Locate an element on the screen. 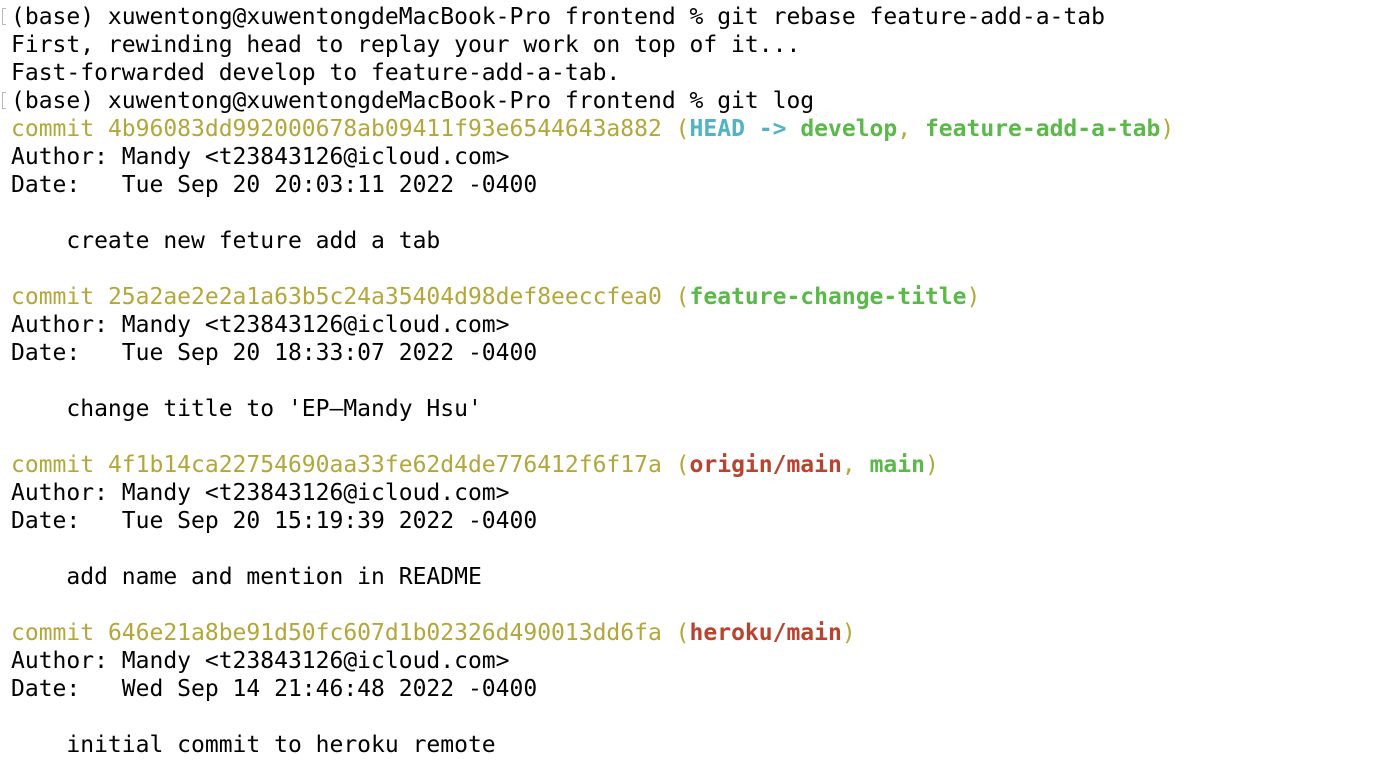 The image size is (1388, 762). branch-ref: main is located at coordinates (897, 465).